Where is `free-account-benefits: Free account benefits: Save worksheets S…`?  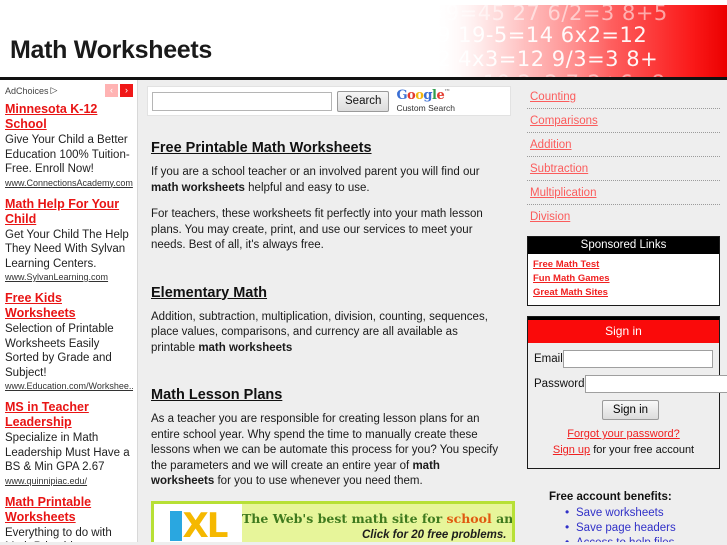
free-account-benefits: Free account benefits: Save worksheets S… is located at coordinates (634, 516).